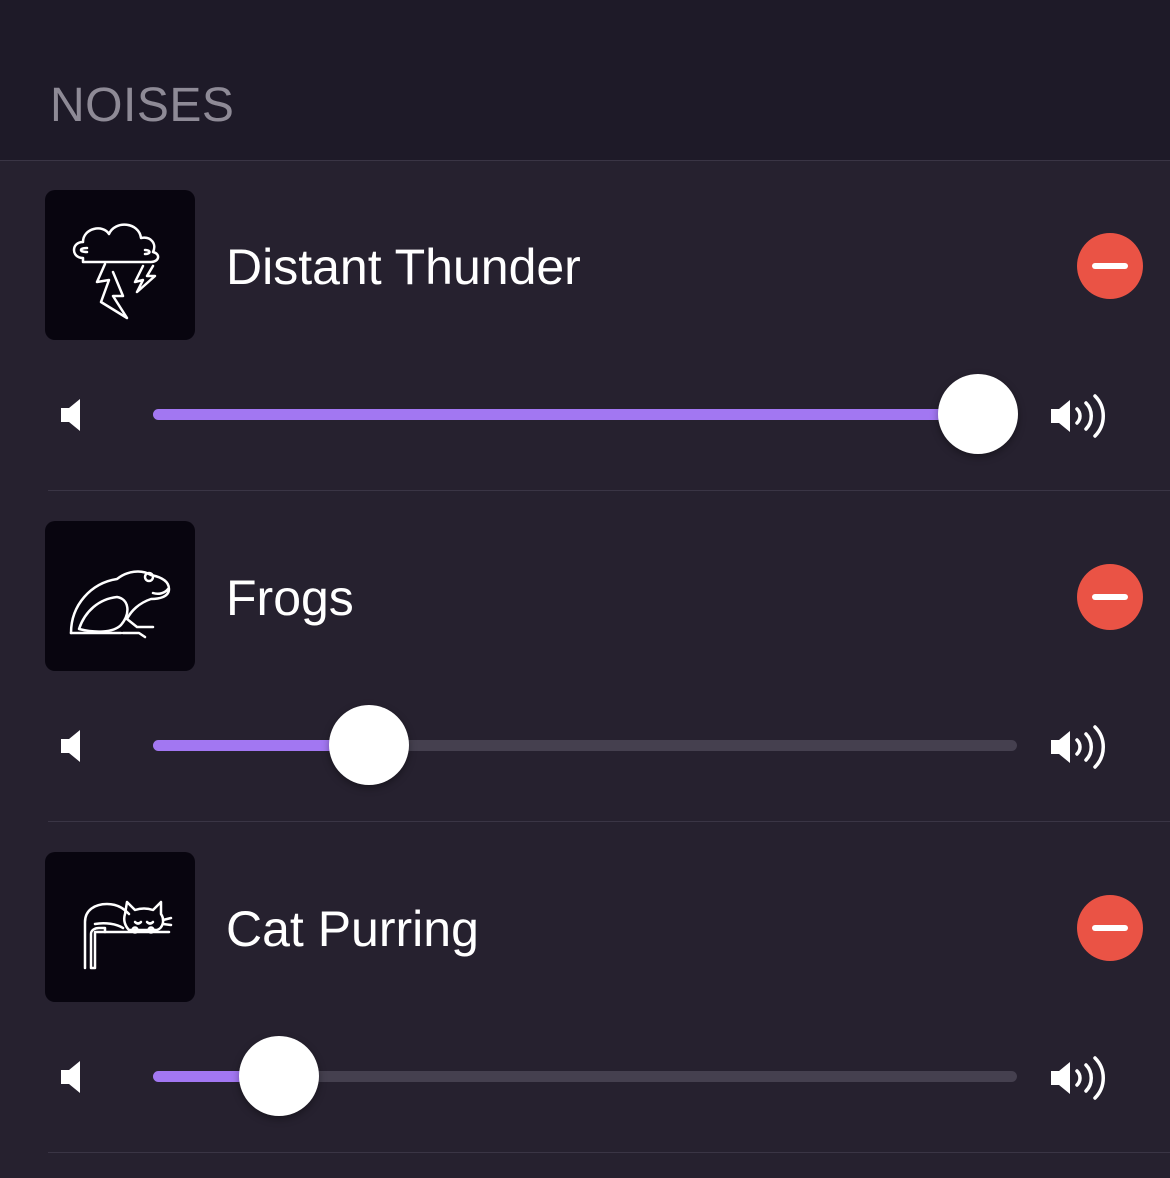  Describe the element at coordinates (566, 414) in the screenshot. I see `volume-slider-fill` at that location.